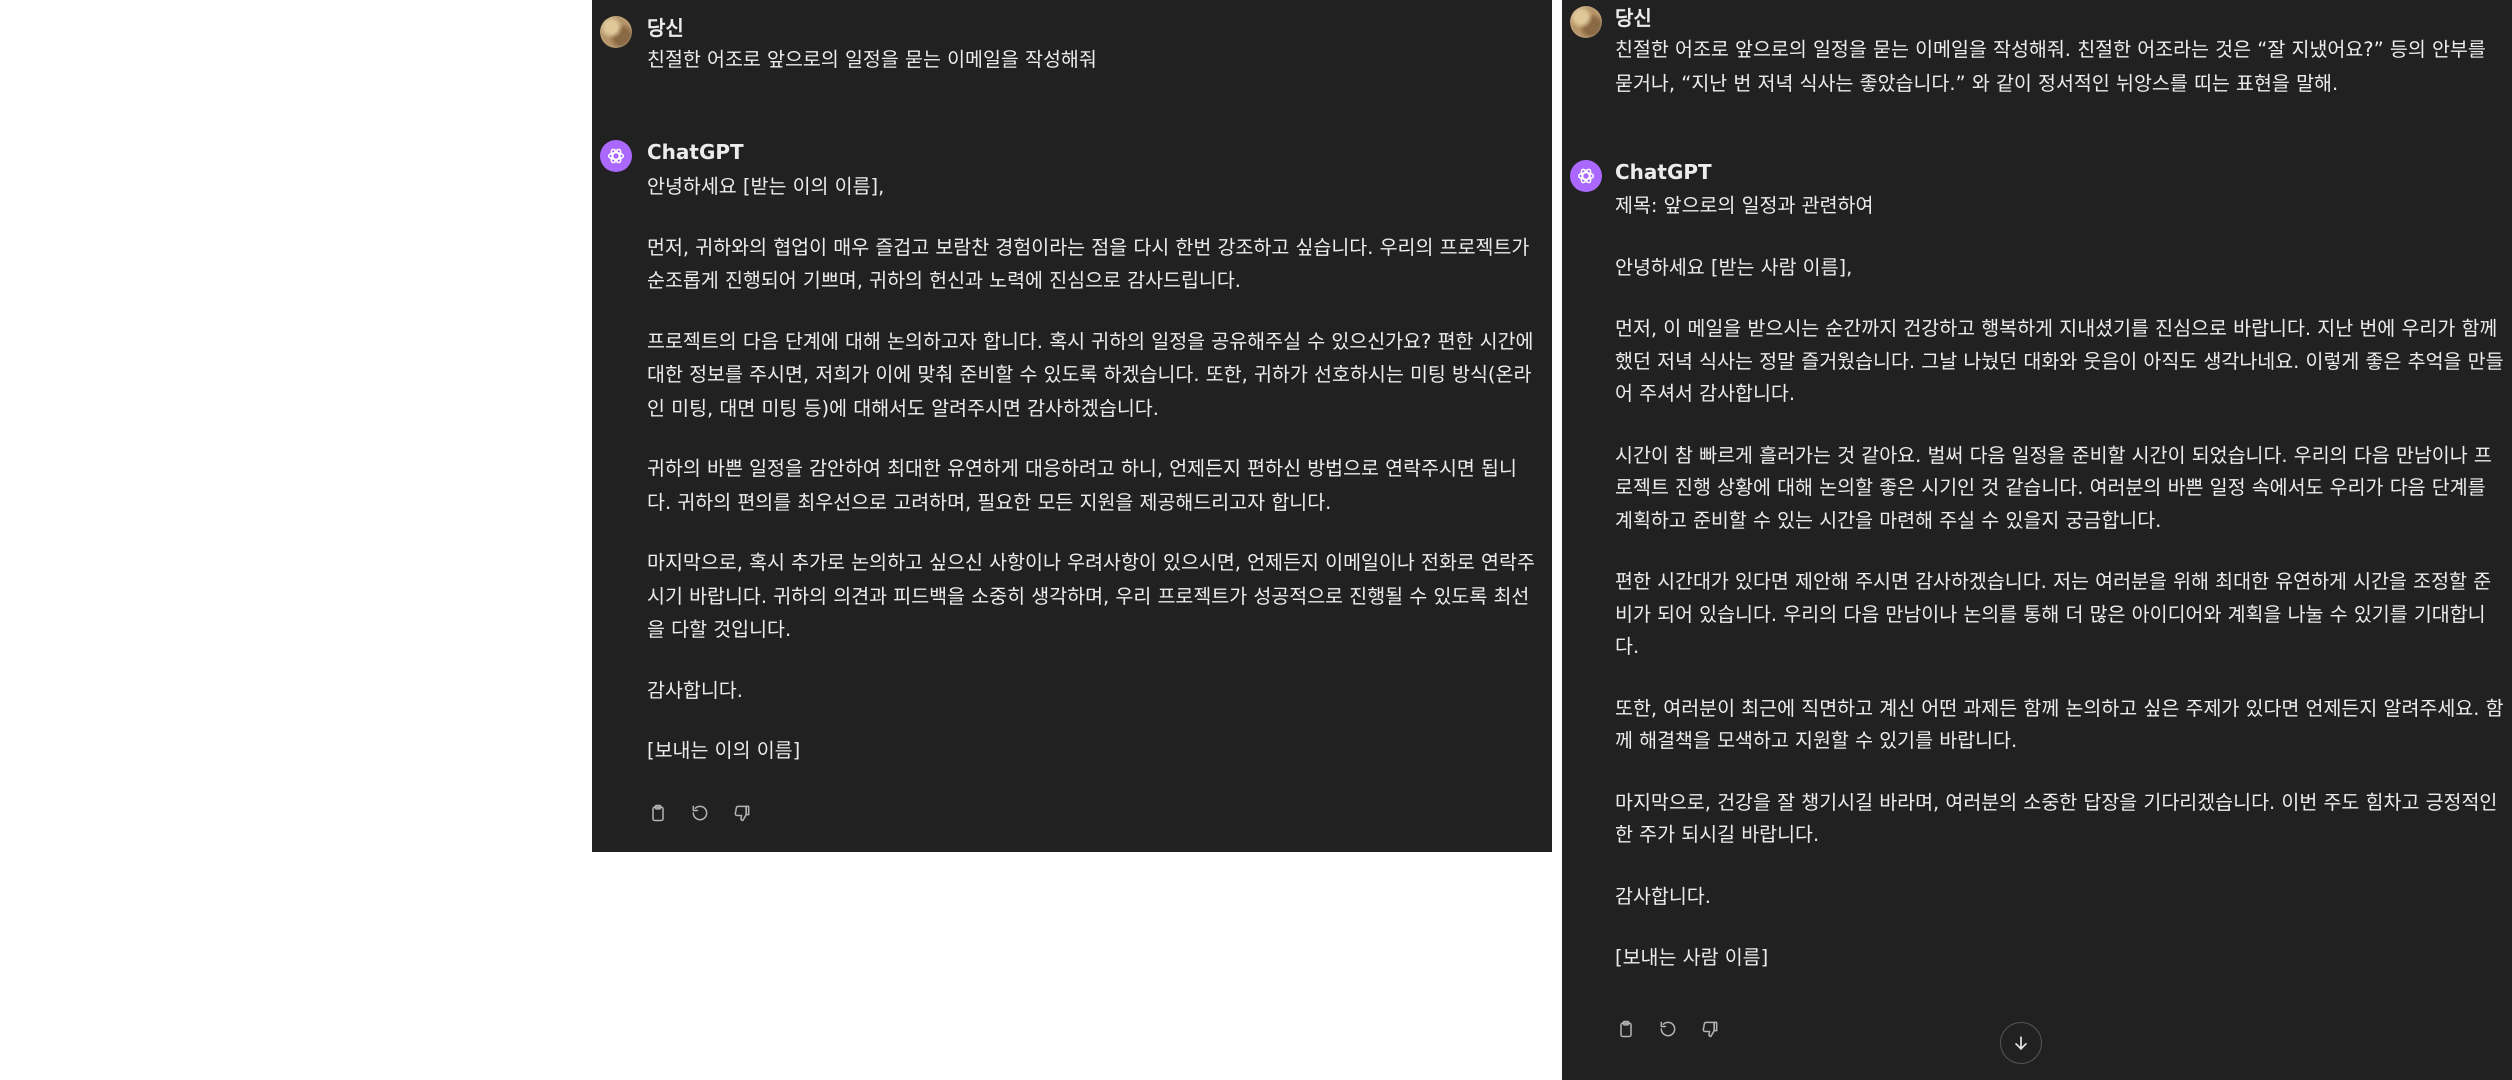 The image size is (2512, 1080). Describe the element at coordinates (1734, 267) in the screenshot. I see `message-paragraph: 안녕하세요 [받는 사람 이름],` at that location.